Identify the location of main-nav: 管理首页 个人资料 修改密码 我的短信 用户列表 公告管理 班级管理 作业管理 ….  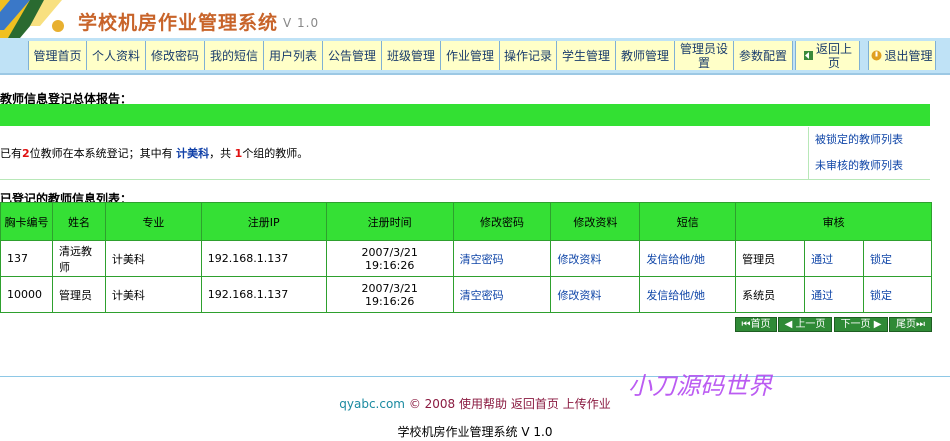
(475, 56).